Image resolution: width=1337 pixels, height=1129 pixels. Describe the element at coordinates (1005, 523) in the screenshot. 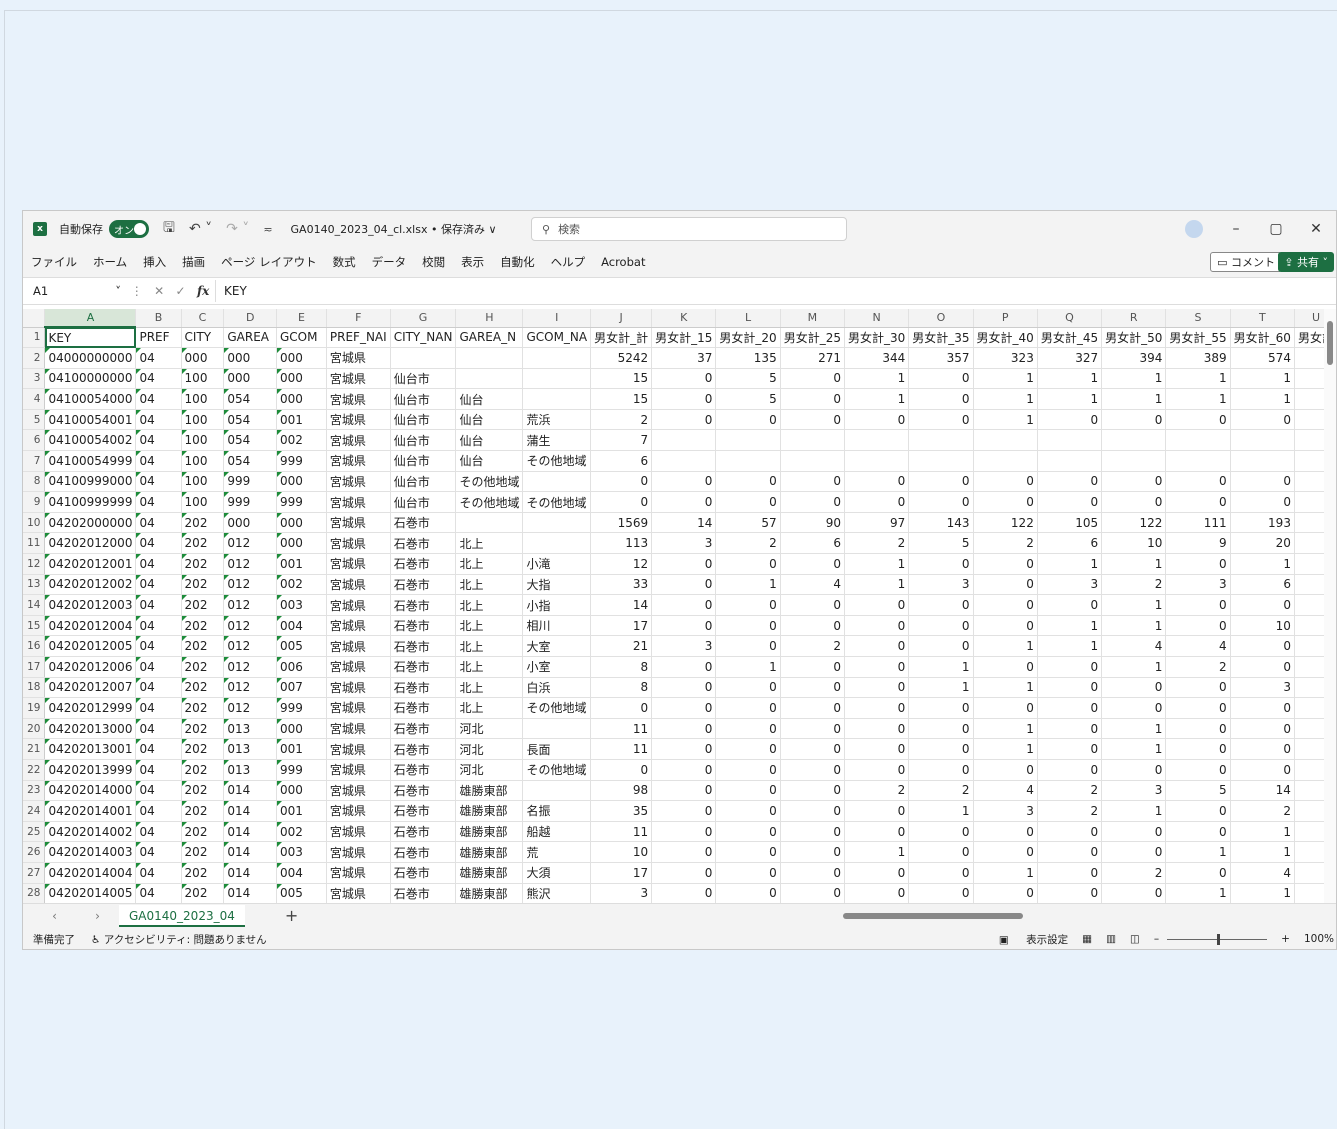

I see `cell: 122` at that location.